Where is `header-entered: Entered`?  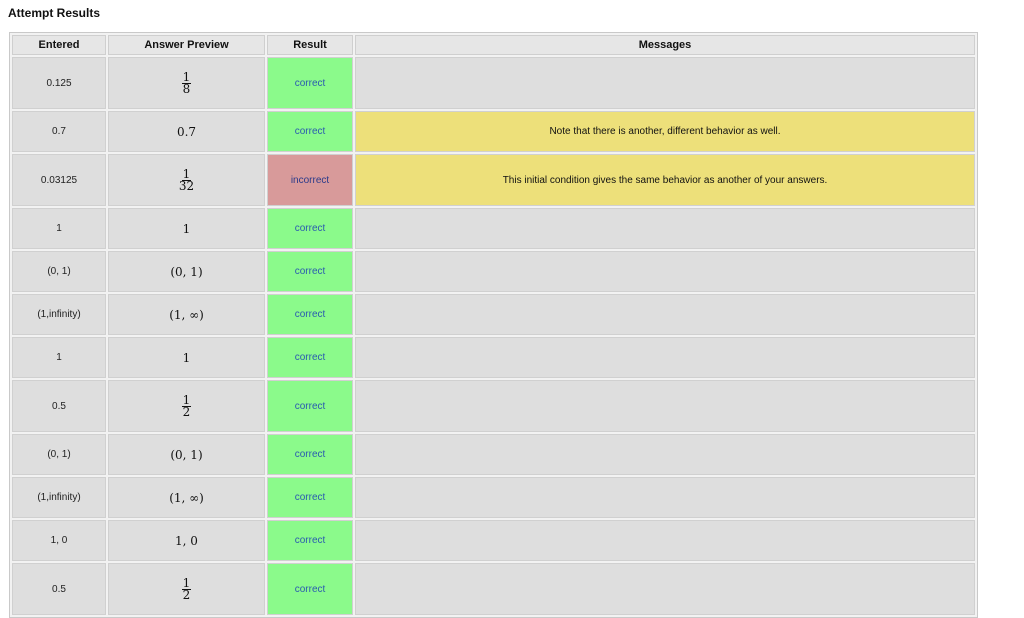 header-entered: Entered is located at coordinates (59, 45).